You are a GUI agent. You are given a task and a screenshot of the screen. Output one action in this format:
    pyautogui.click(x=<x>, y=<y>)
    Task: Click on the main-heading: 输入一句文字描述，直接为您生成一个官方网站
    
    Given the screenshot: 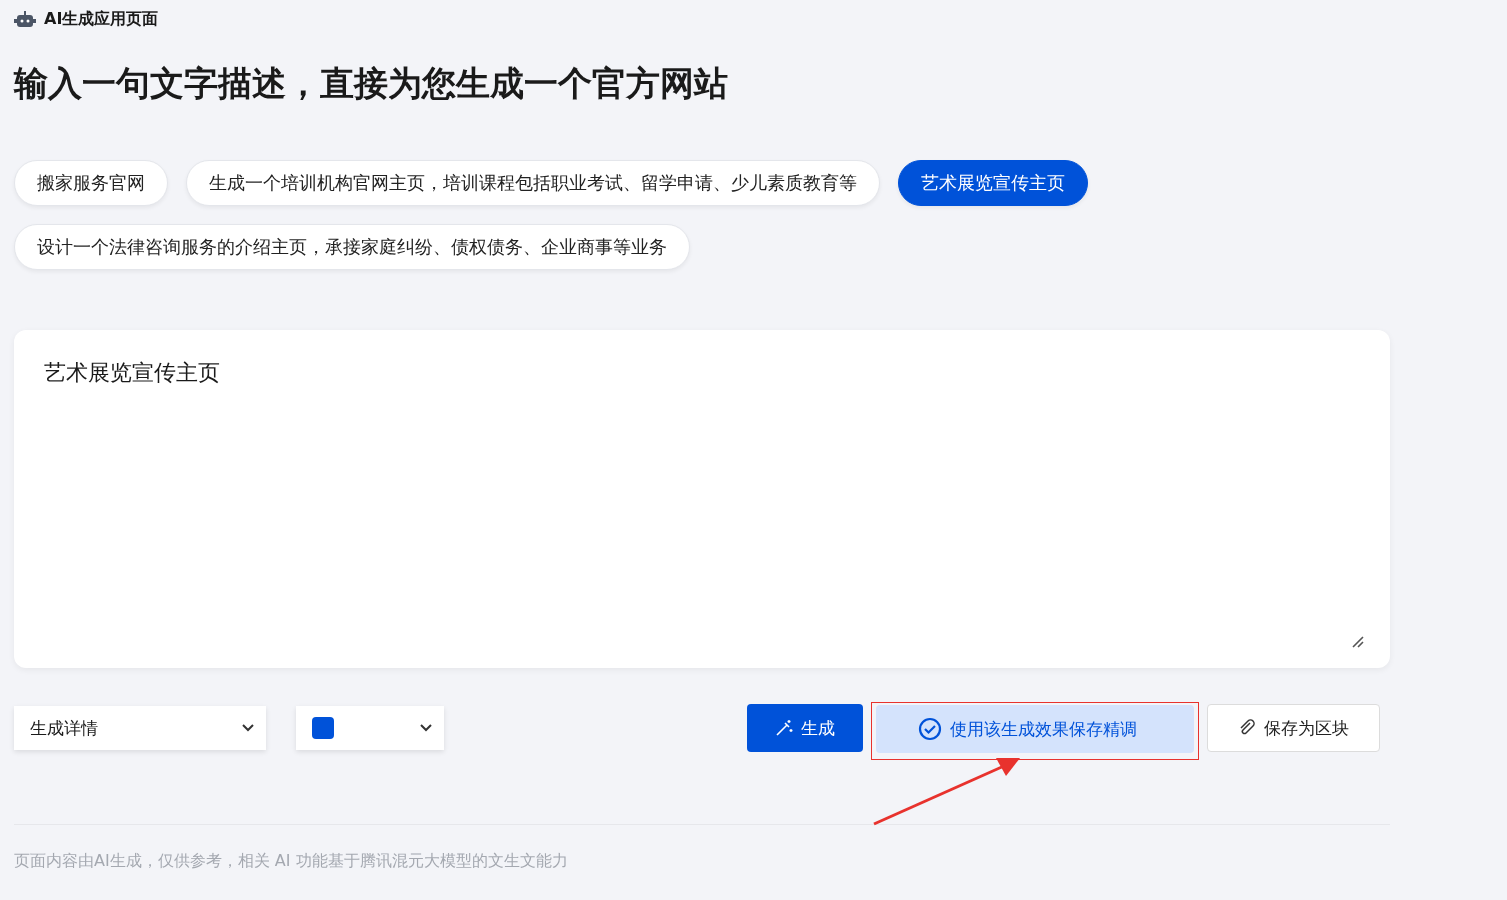 What is the action you would take?
    pyautogui.click(x=371, y=83)
    